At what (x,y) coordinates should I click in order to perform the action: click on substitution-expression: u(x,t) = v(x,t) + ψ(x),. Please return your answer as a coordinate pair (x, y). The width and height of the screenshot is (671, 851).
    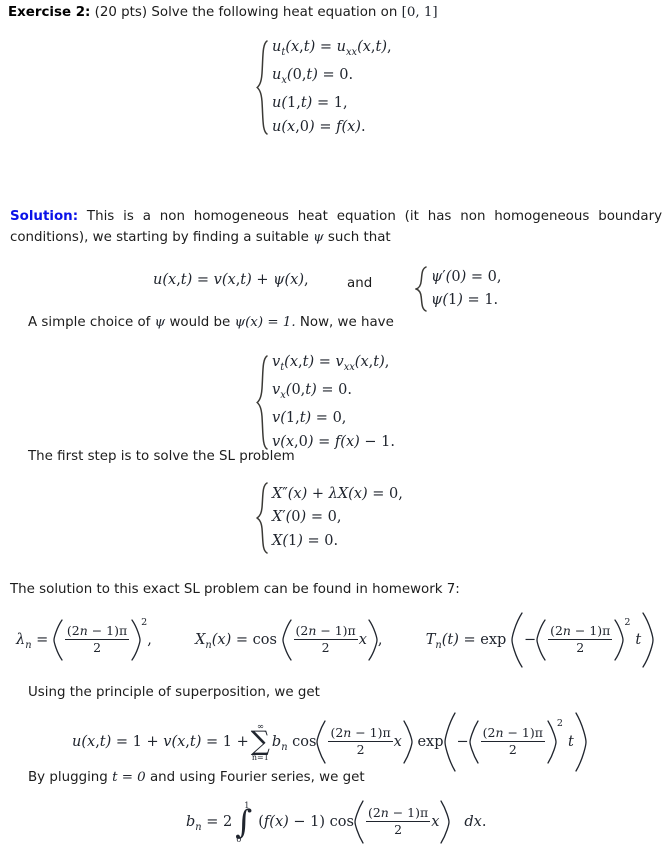
    Looking at the image, I should click on (231, 280).